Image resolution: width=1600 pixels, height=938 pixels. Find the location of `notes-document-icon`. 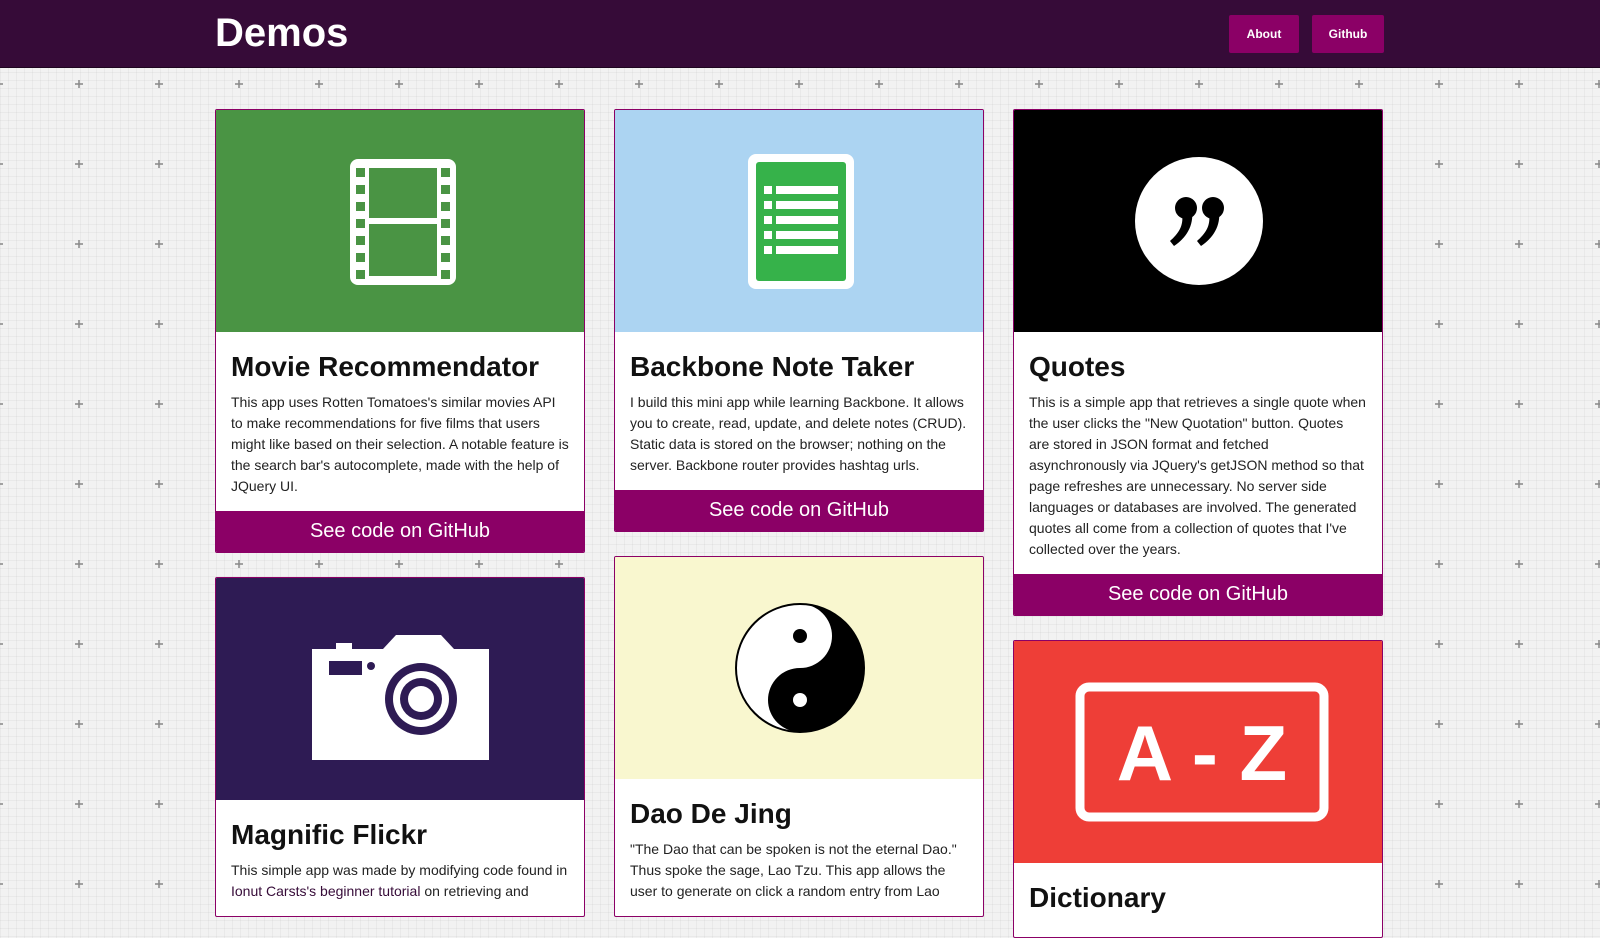

notes-document-icon is located at coordinates (801, 221).